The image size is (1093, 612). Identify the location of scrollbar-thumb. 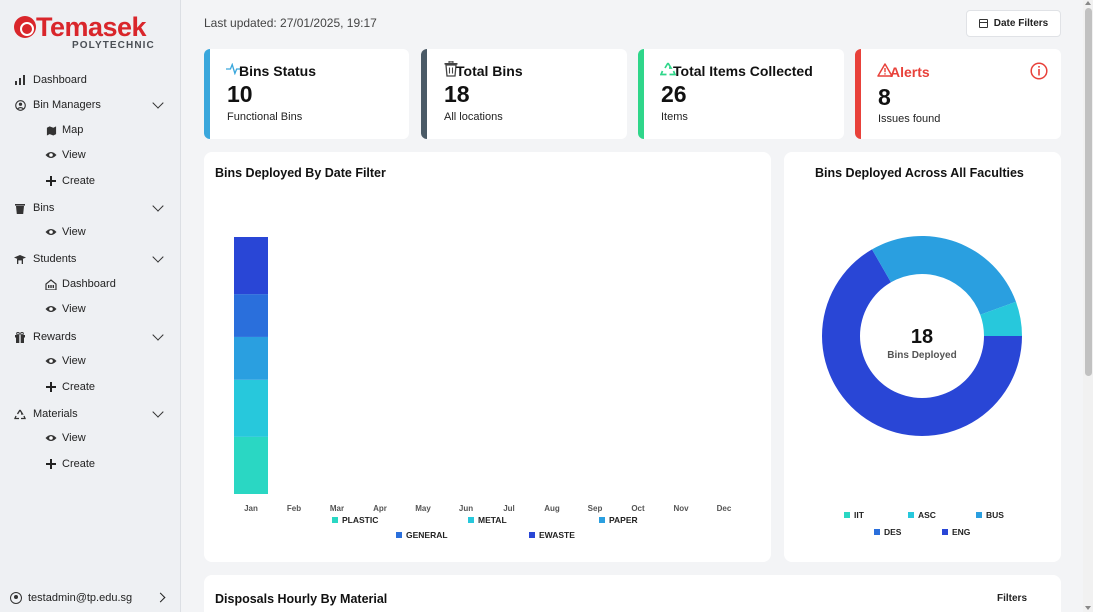
(1088, 192).